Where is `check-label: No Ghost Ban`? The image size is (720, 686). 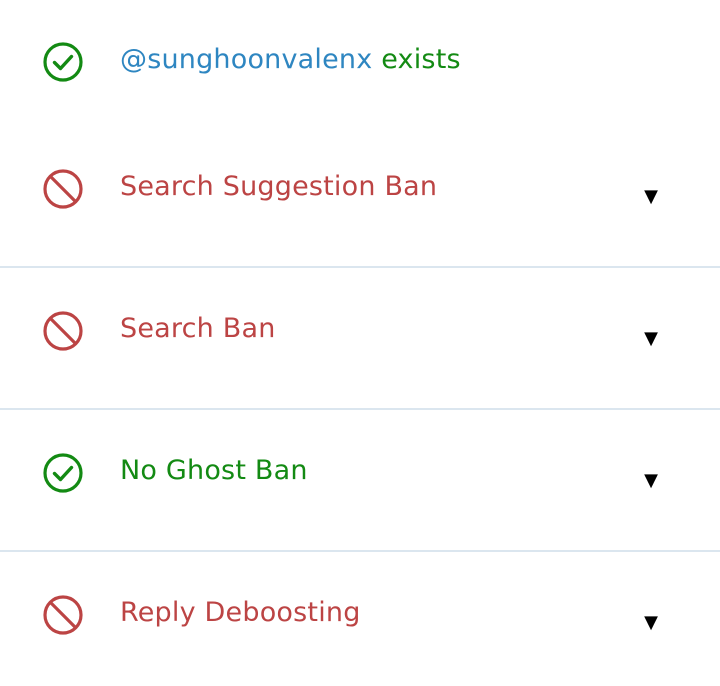 check-label: No Ghost Ban is located at coordinates (214, 470).